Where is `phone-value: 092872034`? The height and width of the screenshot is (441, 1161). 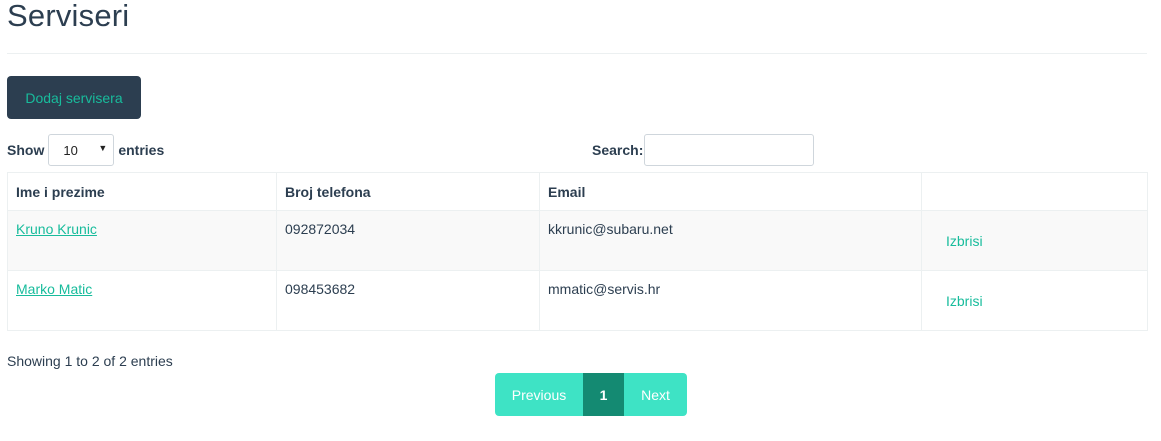 phone-value: 092872034 is located at coordinates (320, 229).